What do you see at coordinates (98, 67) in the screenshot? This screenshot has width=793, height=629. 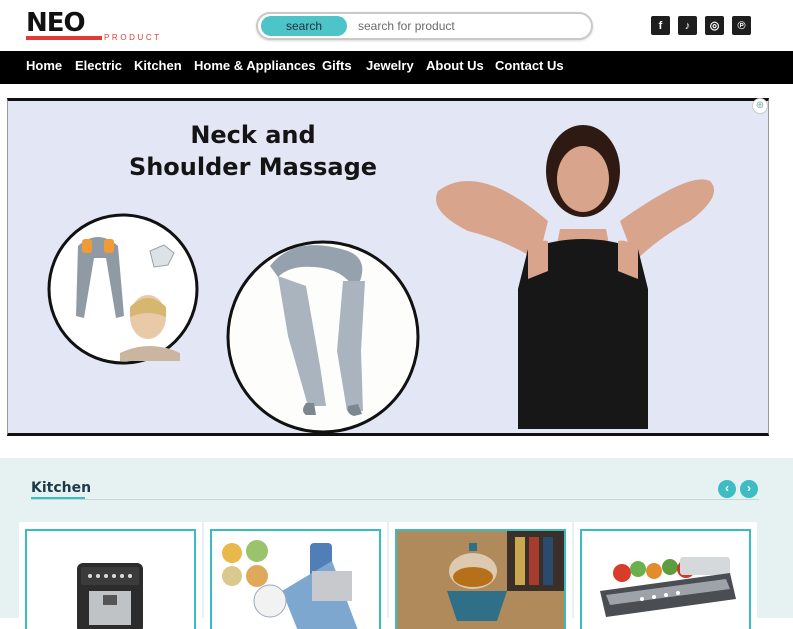 I see `nav-item-electric: Electric` at bounding box center [98, 67].